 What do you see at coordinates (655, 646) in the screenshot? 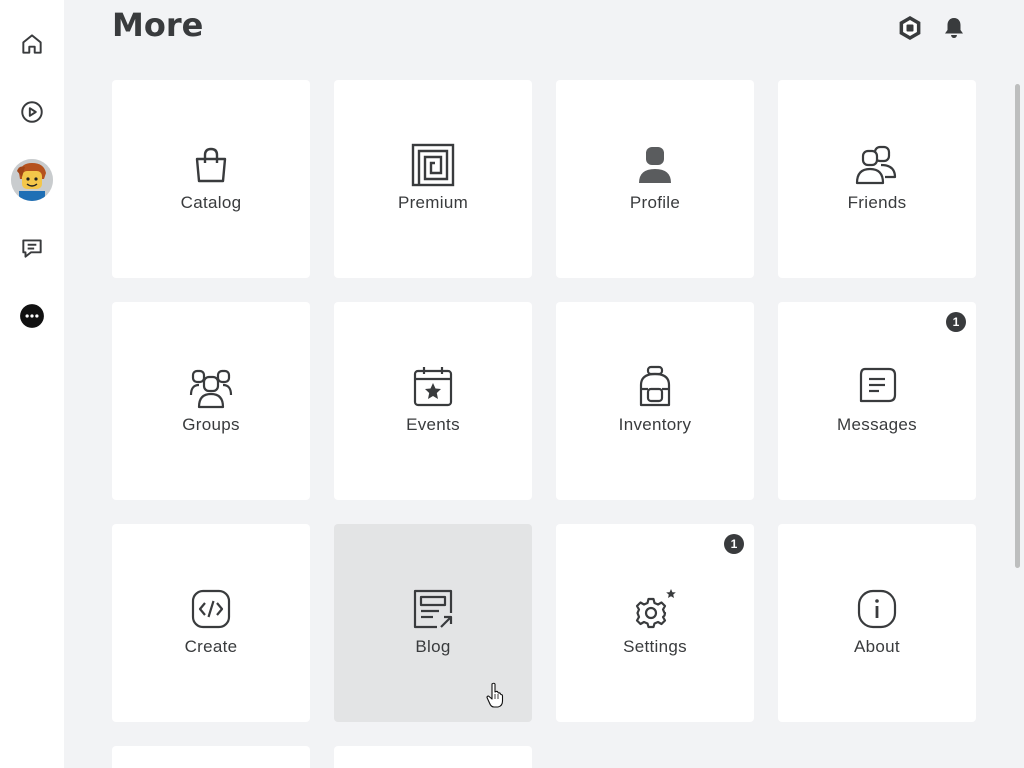
I see `tile-label: Settings` at bounding box center [655, 646].